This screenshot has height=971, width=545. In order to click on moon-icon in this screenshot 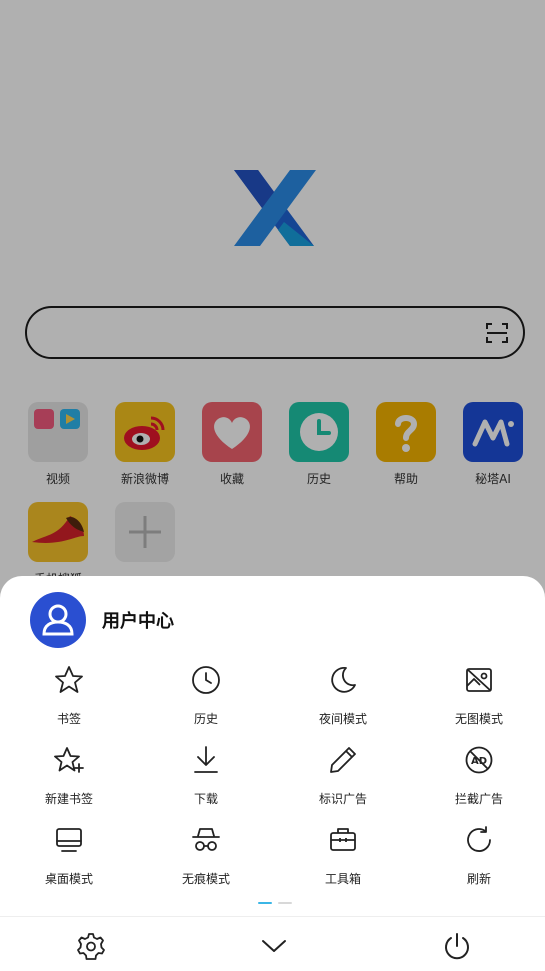, I will do `click(343, 679)`.